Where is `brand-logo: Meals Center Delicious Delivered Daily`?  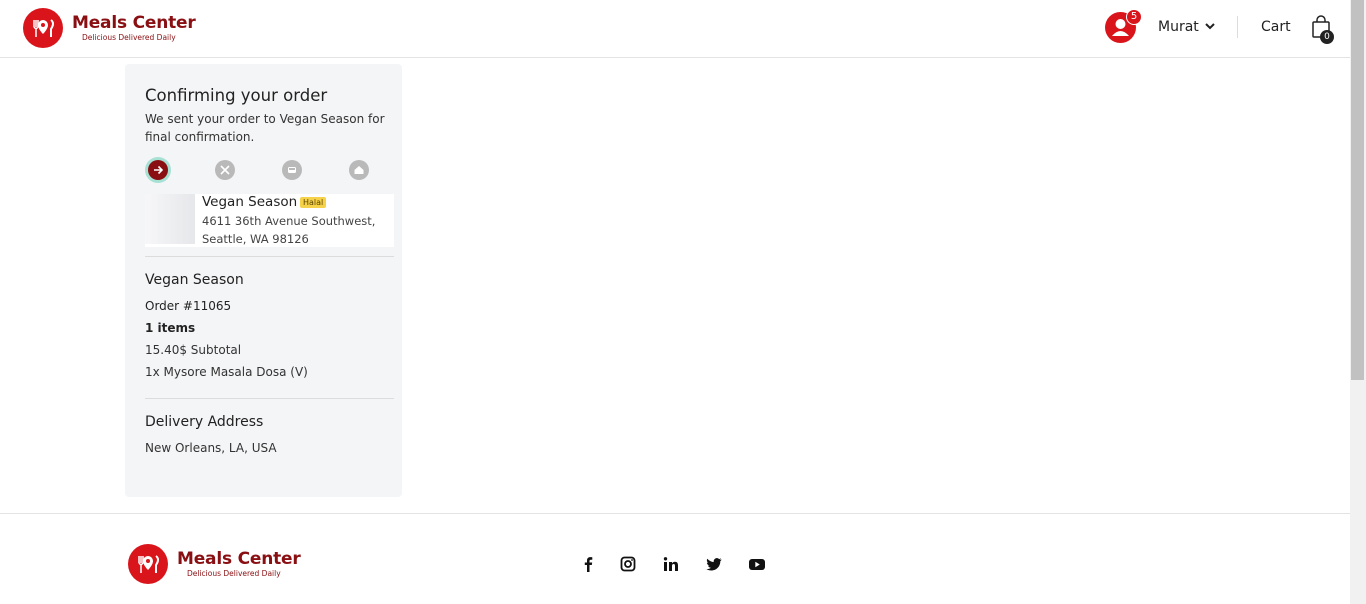
brand-logo: Meals Center Delicious Delivered Daily is located at coordinates (109, 28).